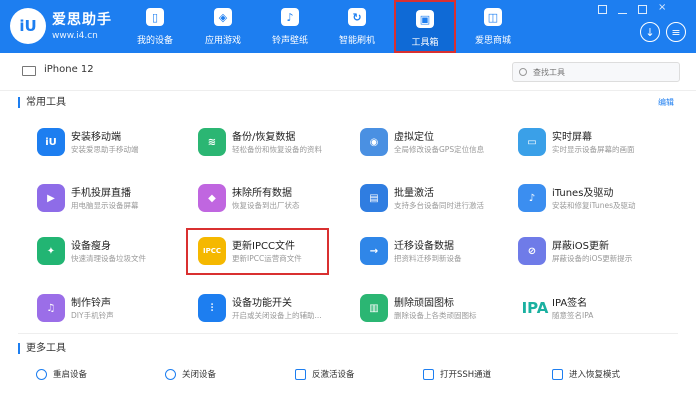 This screenshot has height=400, width=696. I want to click on tool-item: ≋ 备份/恢复数据轻松备份和恢复设备的资料, so click(278, 144).